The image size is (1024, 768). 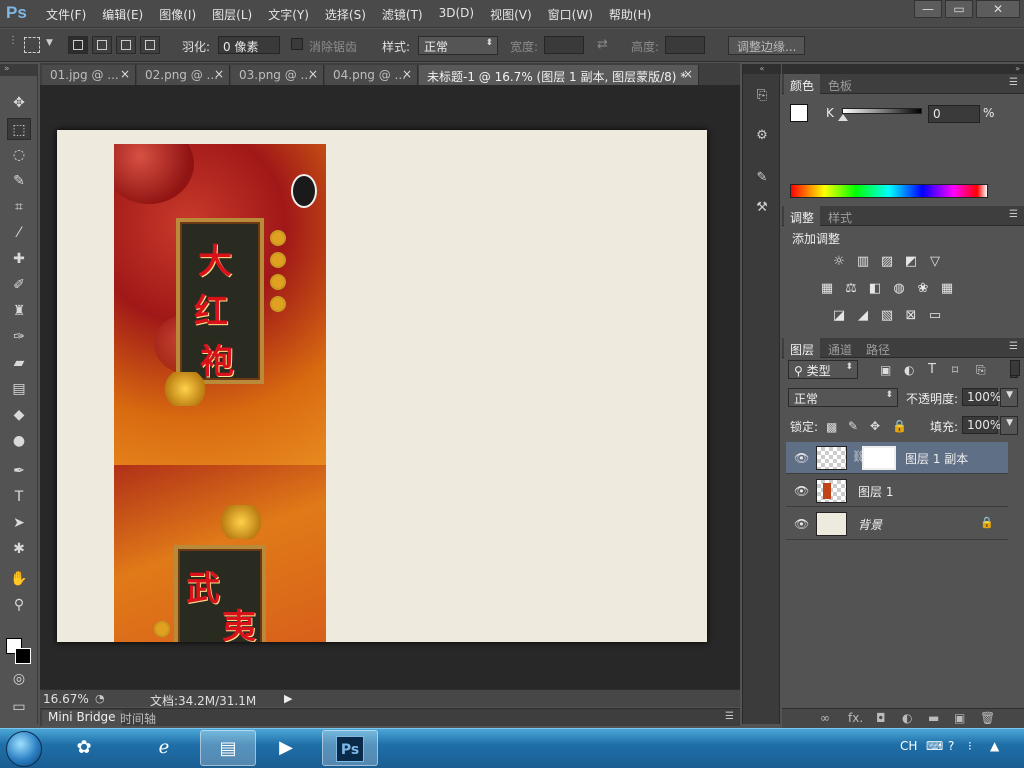 I want to click on help-icon: ?, so click(x=951, y=746).